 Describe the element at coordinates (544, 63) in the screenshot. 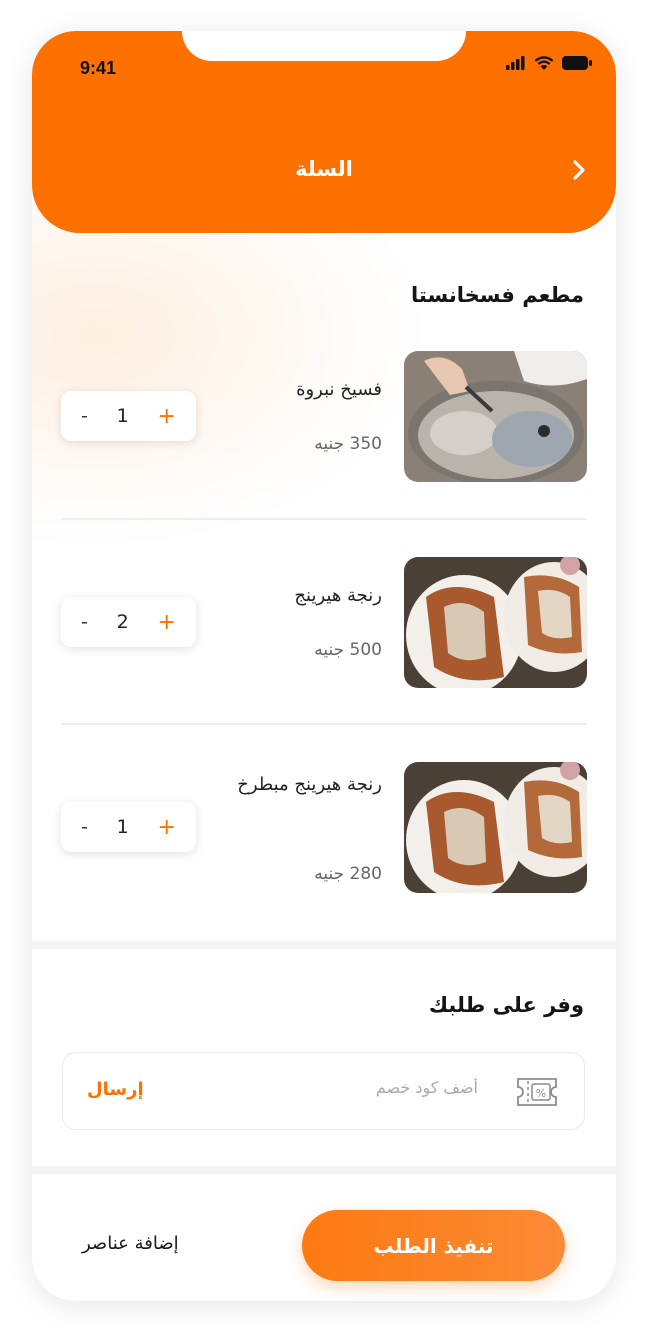

I see `wifi-icon` at that location.